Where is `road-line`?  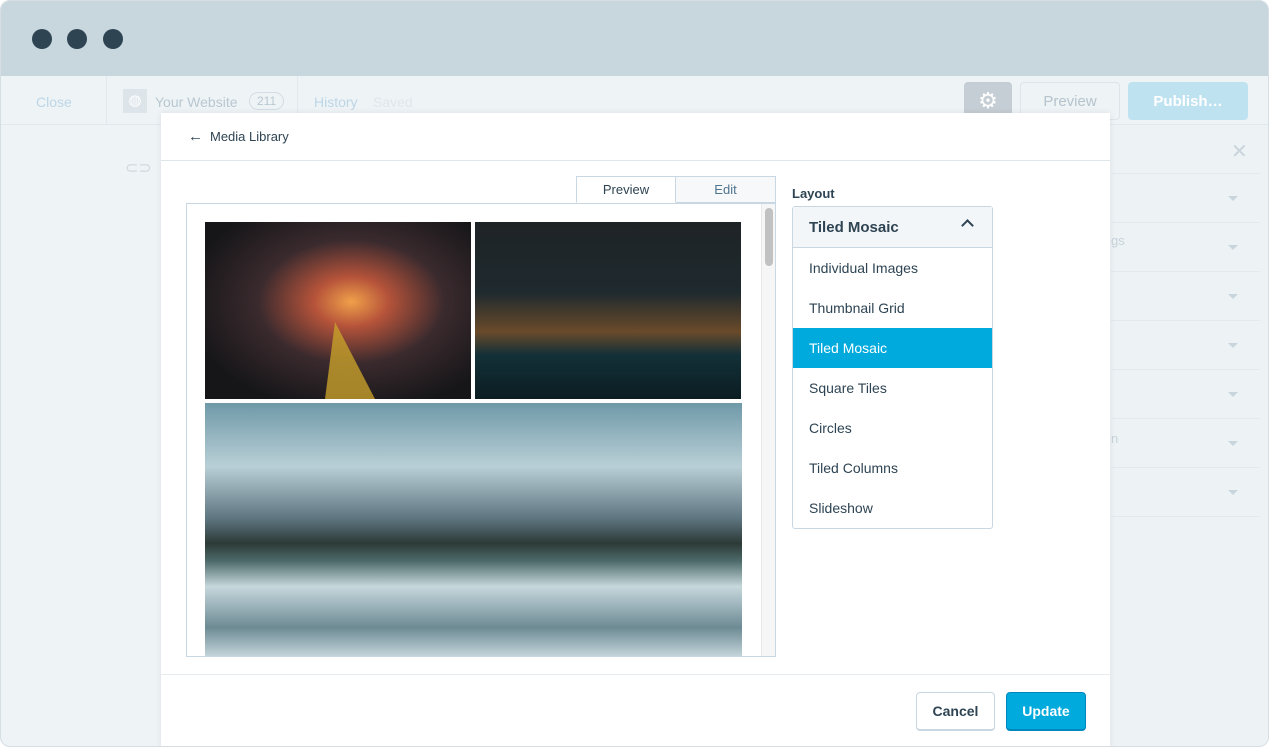
road-line is located at coordinates (350, 360).